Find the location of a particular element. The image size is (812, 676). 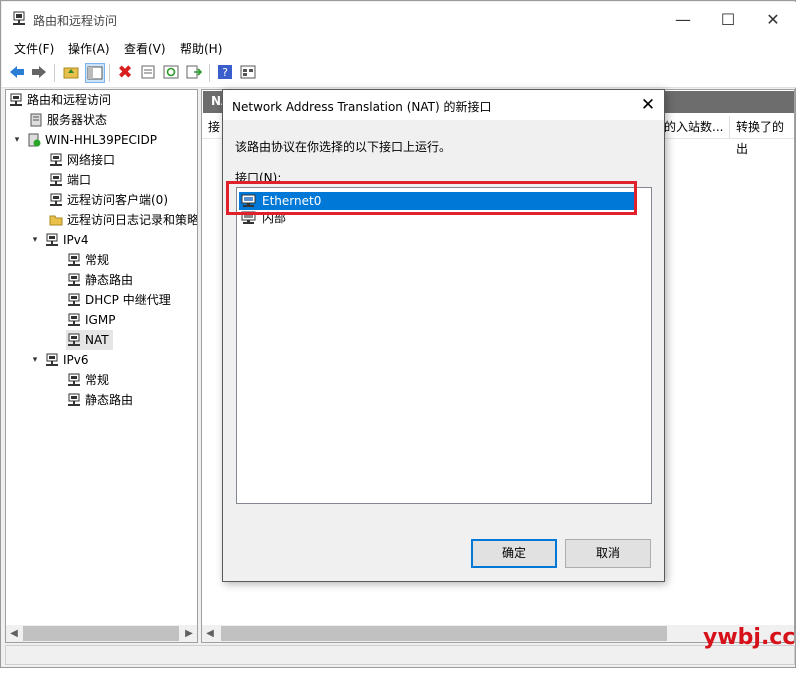

tree-item-server-status: 服务器状态 is located at coordinates (67, 120).